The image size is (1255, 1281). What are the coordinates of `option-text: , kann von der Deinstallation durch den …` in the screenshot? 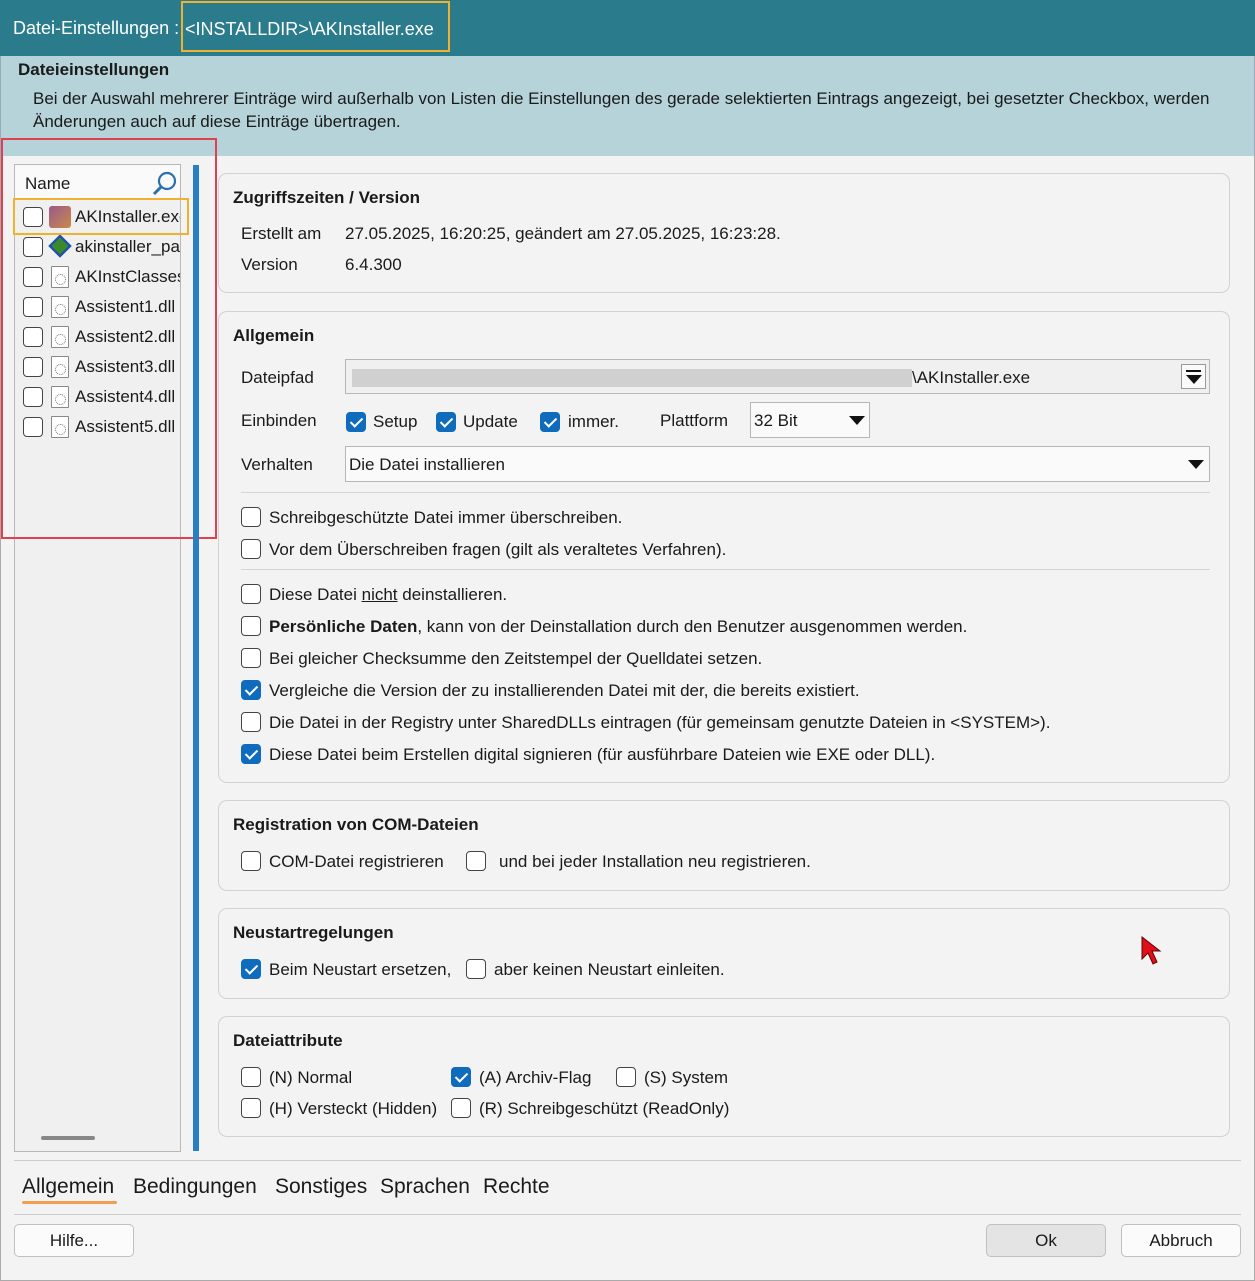 It's located at (692, 626).